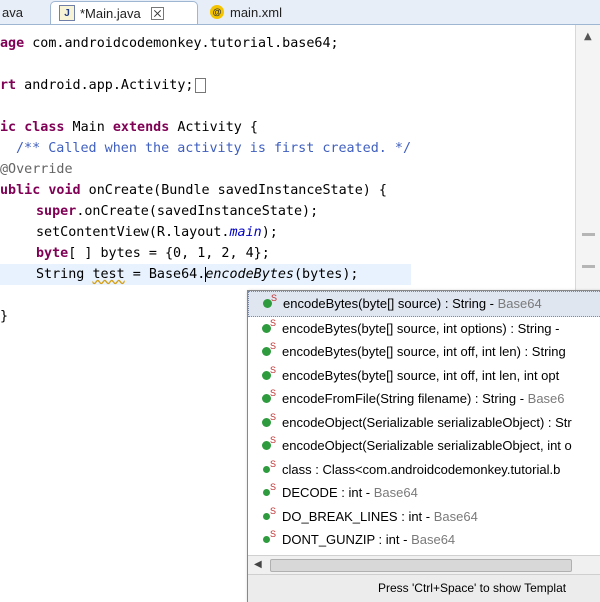  I want to click on editor-tab-bar: ava J *Main.java @ main.xml, so click(300, 12).